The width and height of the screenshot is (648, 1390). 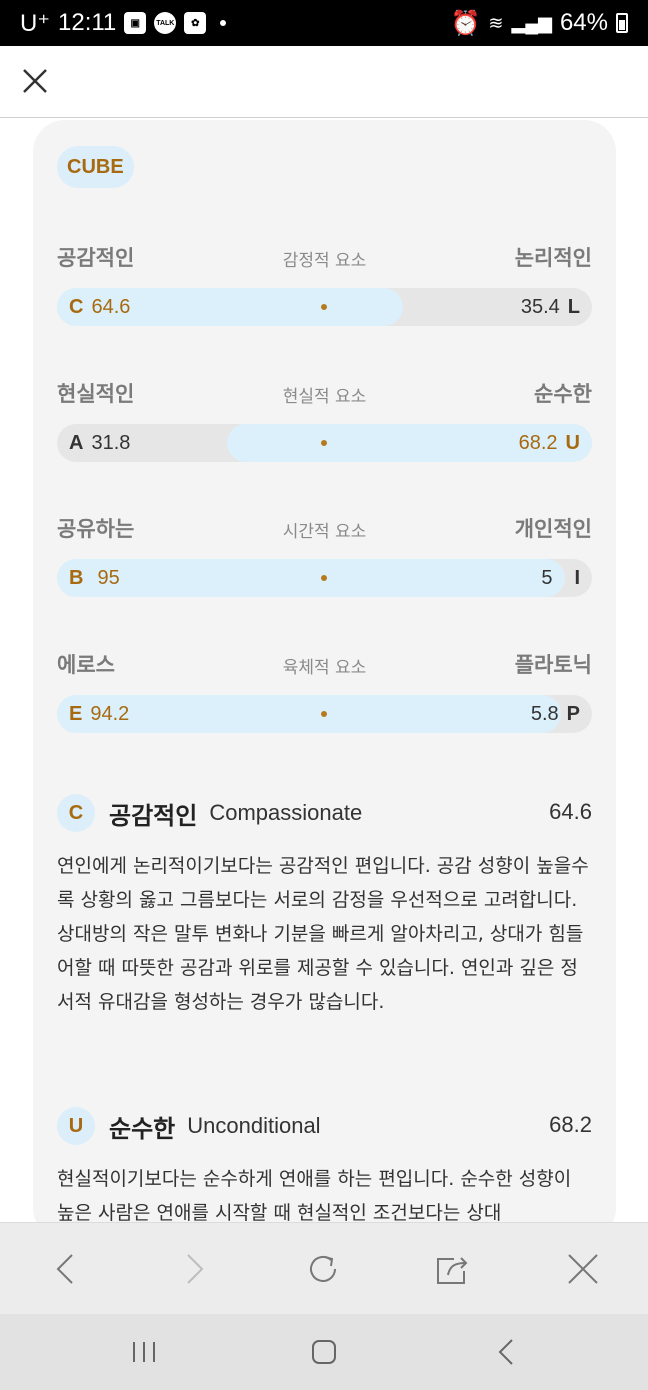 I want to click on description-score: 68.2, so click(x=570, y=1124).